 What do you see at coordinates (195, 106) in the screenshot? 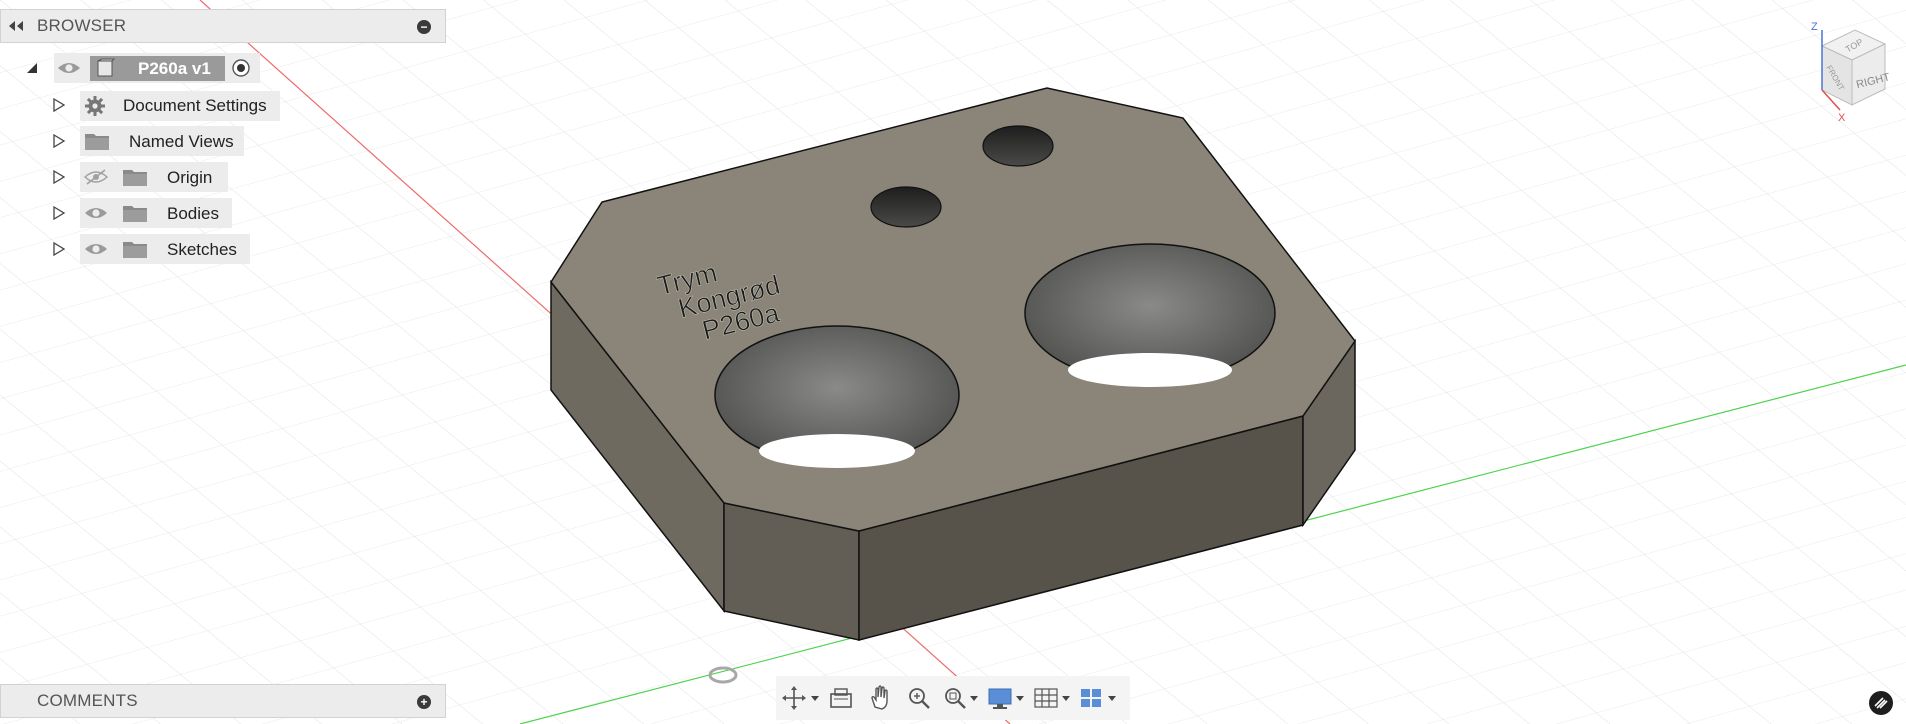
I see `document-settings-label: Document Settings` at bounding box center [195, 106].